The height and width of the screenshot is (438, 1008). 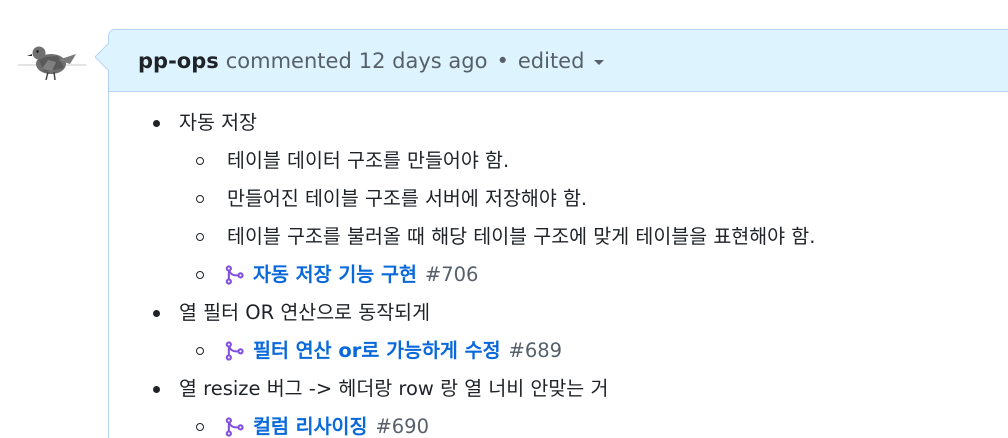 What do you see at coordinates (551, 60) in the screenshot?
I see `edited-label: edited` at bounding box center [551, 60].